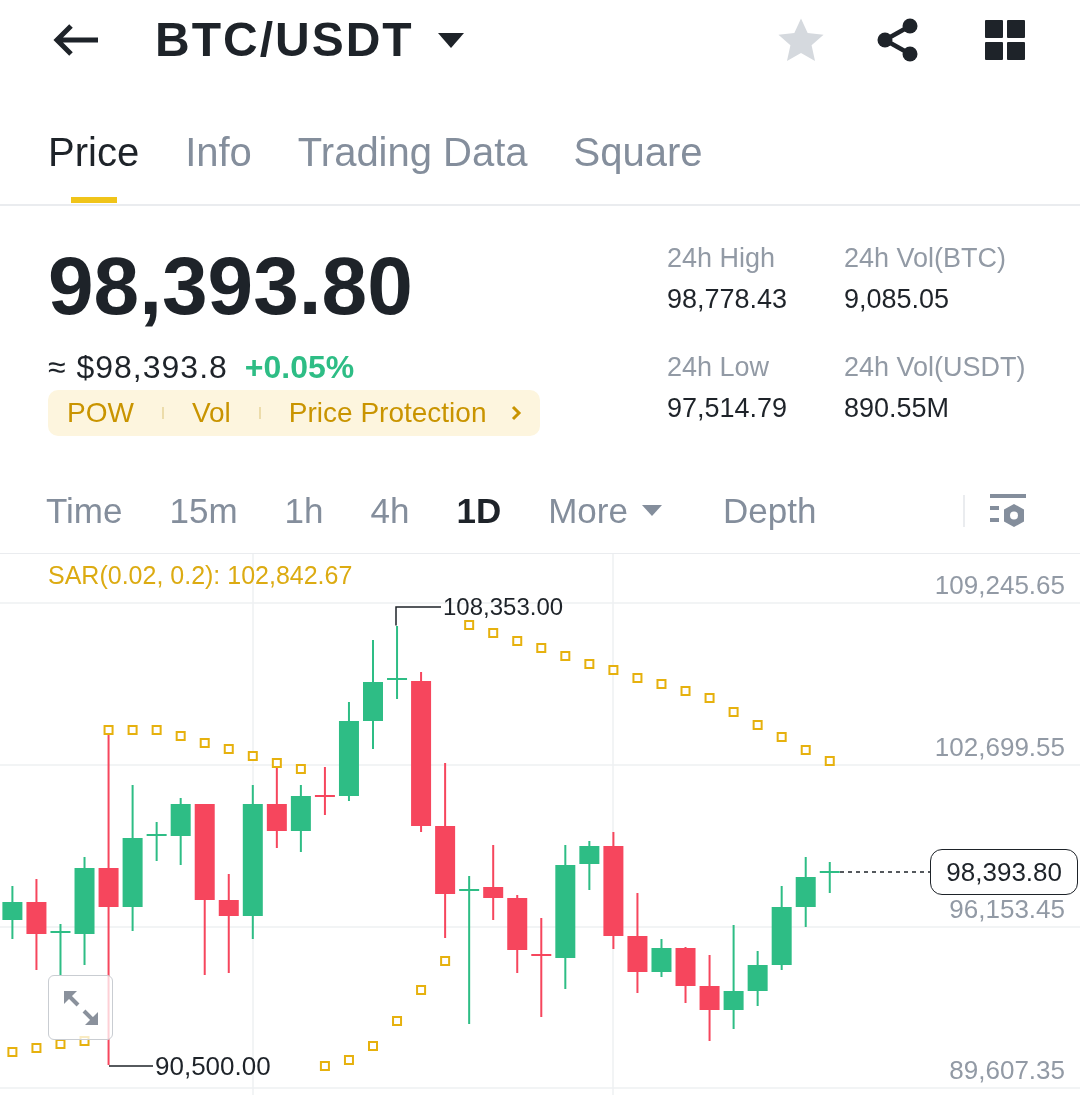 This screenshot has width=1080, height=1097. What do you see at coordinates (479, 510) in the screenshot?
I see `interval-tab: 1D` at bounding box center [479, 510].